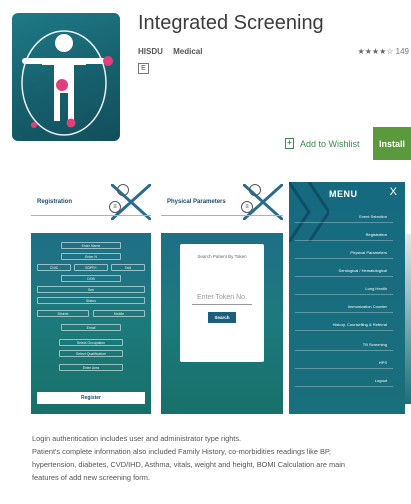 The width and height of the screenshot is (411, 504). Describe the element at coordinates (222, 256) in the screenshot. I see `search-label: Search Patient By Token` at that location.